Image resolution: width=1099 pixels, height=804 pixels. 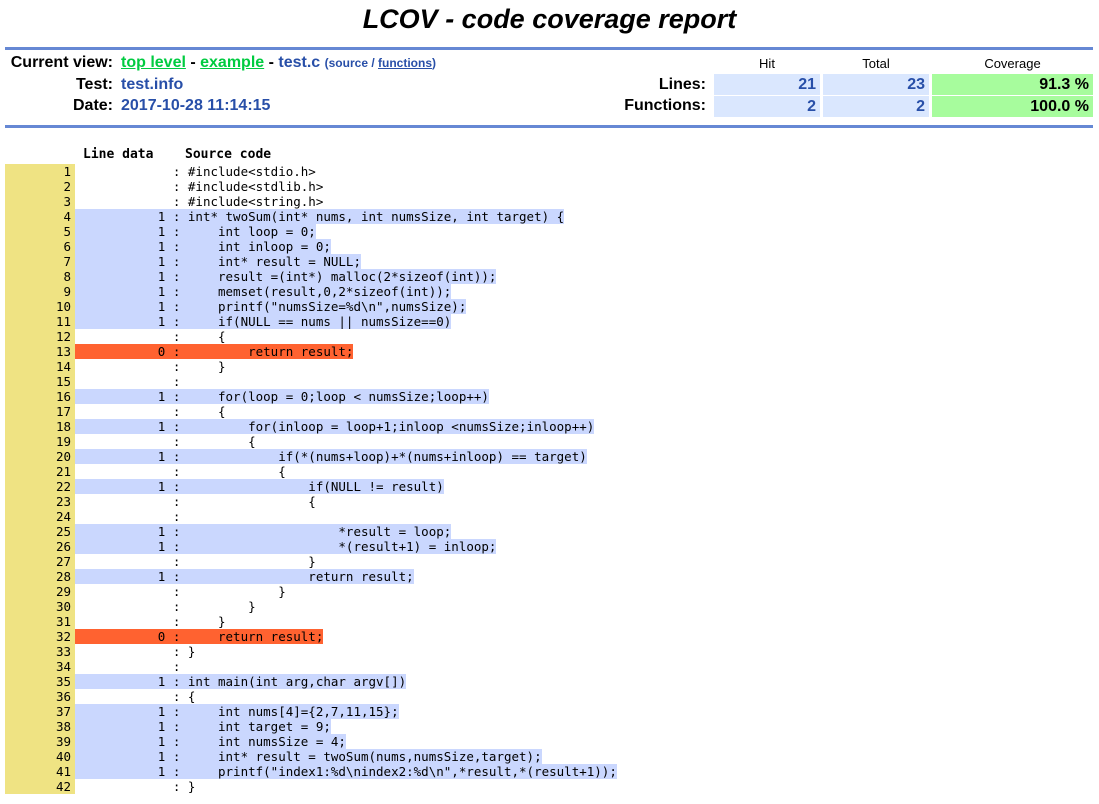 What do you see at coordinates (232, 62) in the screenshot?
I see `nav-example-link: example` at bounding box center [232, 62].